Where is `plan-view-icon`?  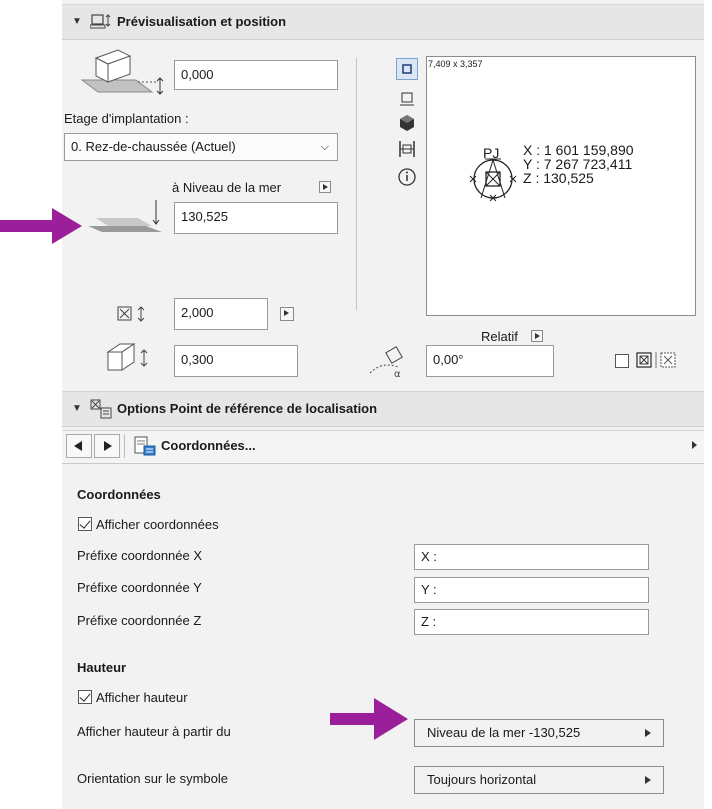 plan-view-icon is located at coordinates (407, 69).